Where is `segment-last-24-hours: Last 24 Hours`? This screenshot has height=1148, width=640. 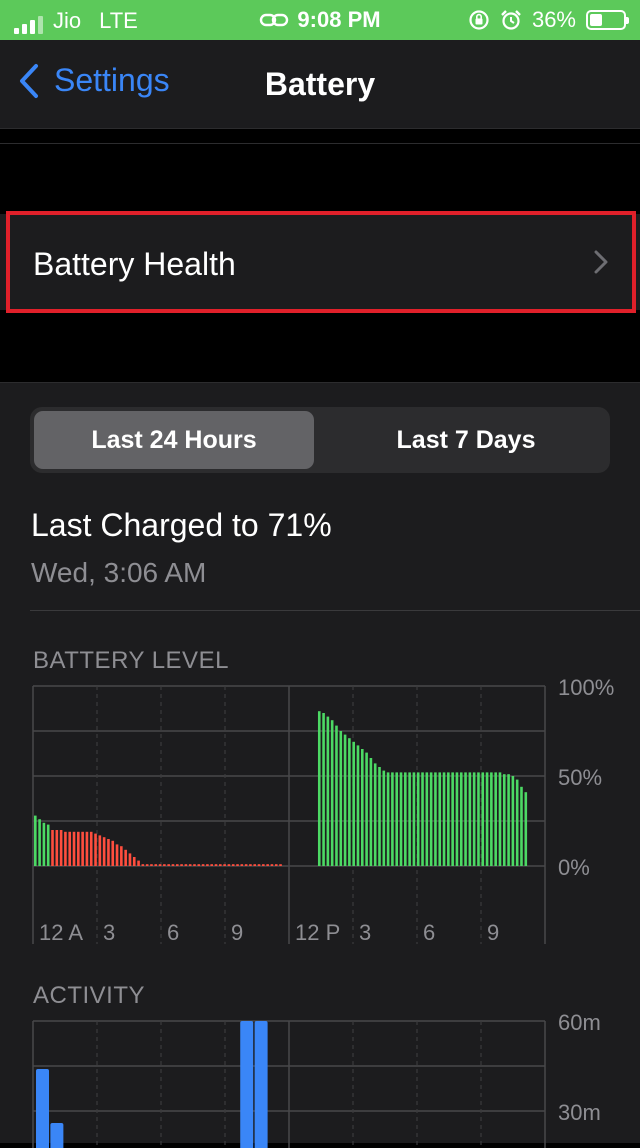 segment-last-24-hours: Last 24 Hours is located at coordinates (174, 440).